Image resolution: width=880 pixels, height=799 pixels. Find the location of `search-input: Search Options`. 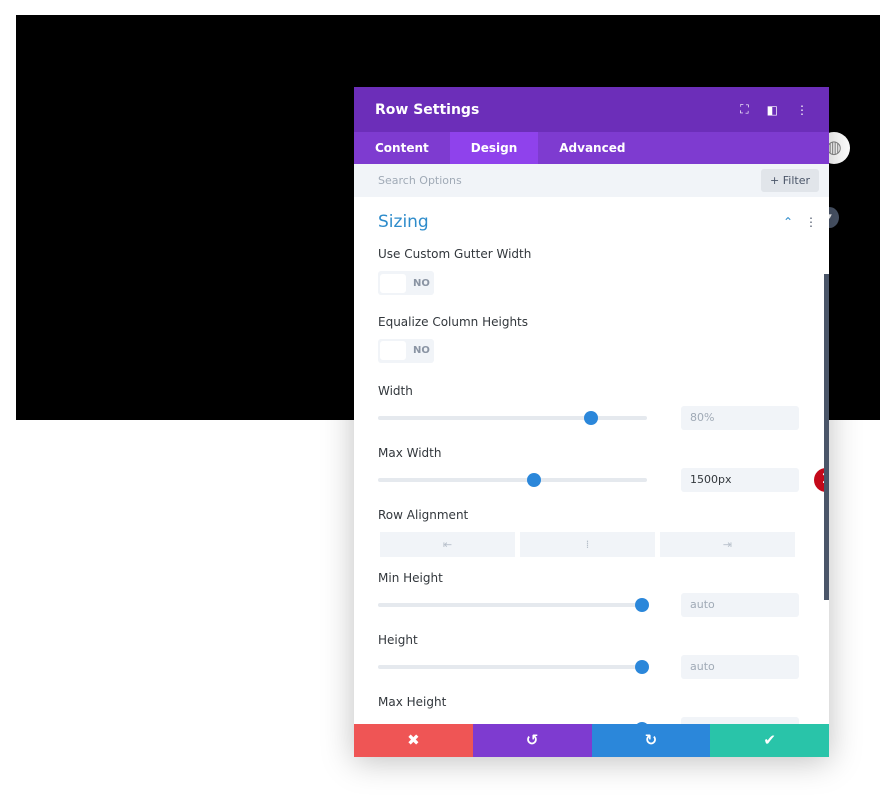

search-input: Search Options is located at coordinates (569, 180).